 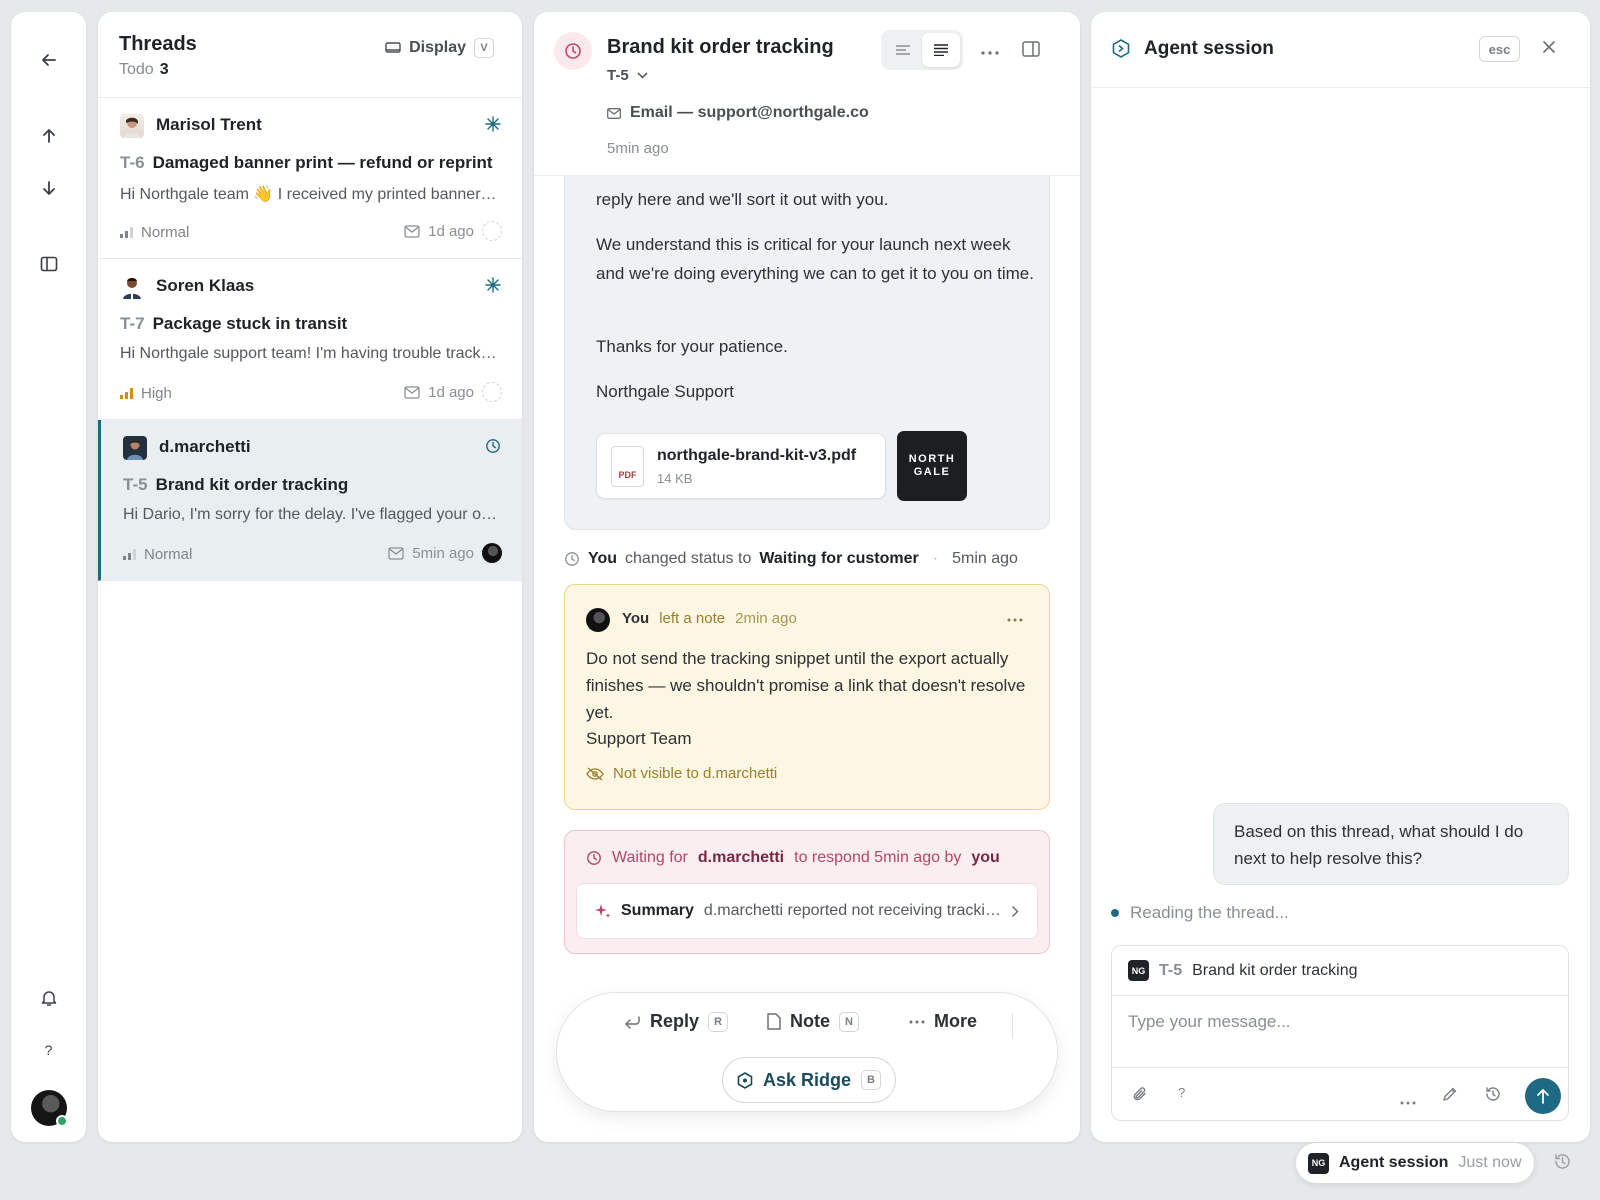 I want to click on priority-indicator: Normal, so click(x=154, y=232).